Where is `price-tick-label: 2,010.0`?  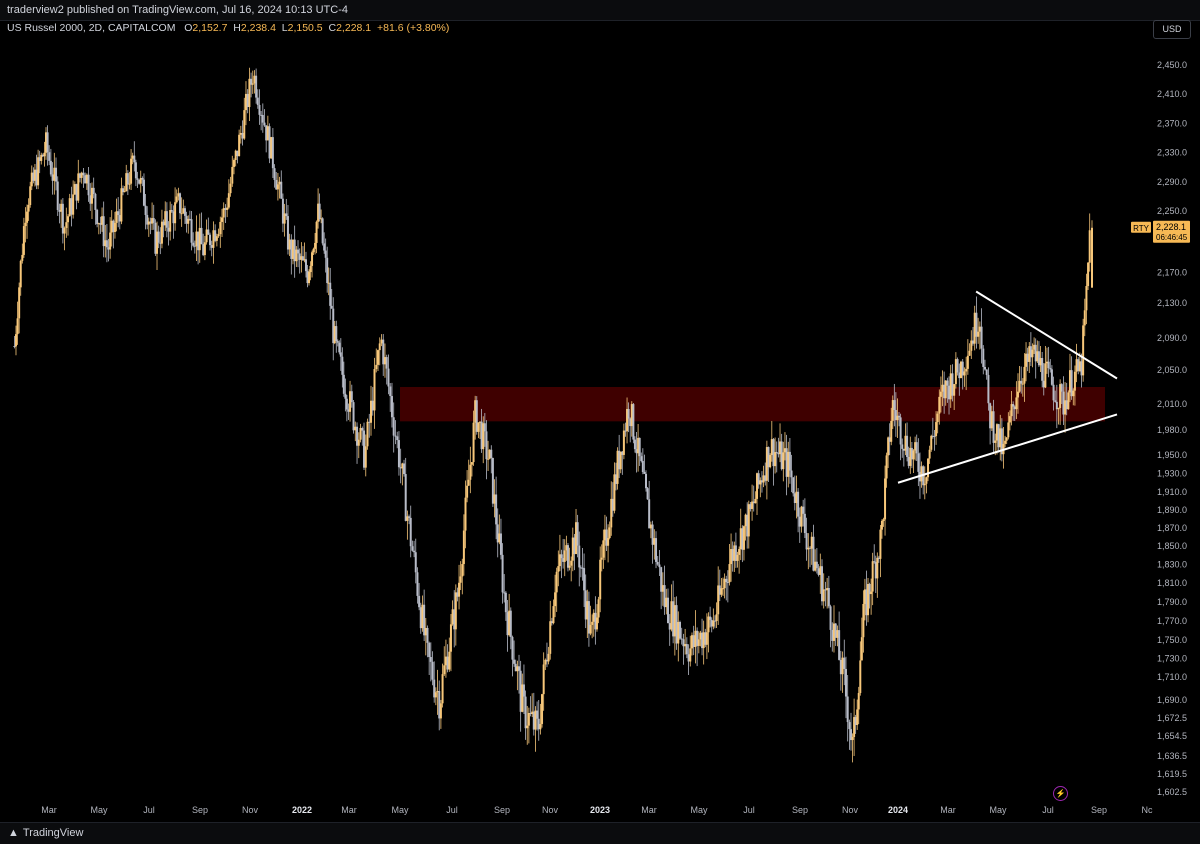
price-tick-label: 2,010.0 is located at coordinates (1172, 404).